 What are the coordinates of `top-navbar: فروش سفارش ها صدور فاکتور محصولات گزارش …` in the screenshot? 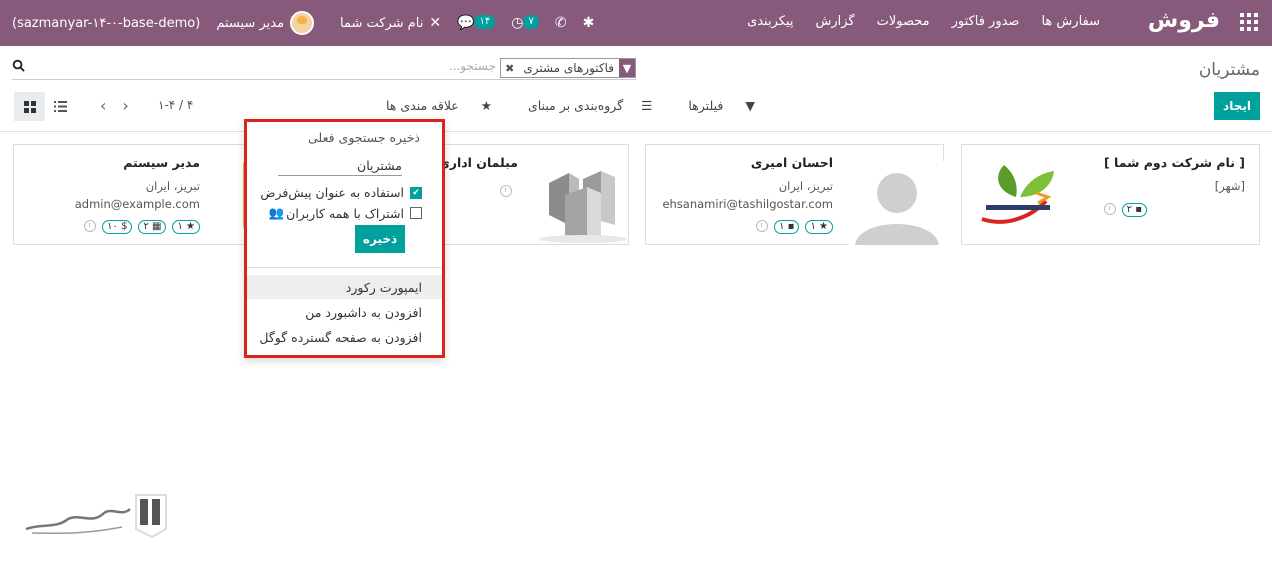 It's located at (636, 23).